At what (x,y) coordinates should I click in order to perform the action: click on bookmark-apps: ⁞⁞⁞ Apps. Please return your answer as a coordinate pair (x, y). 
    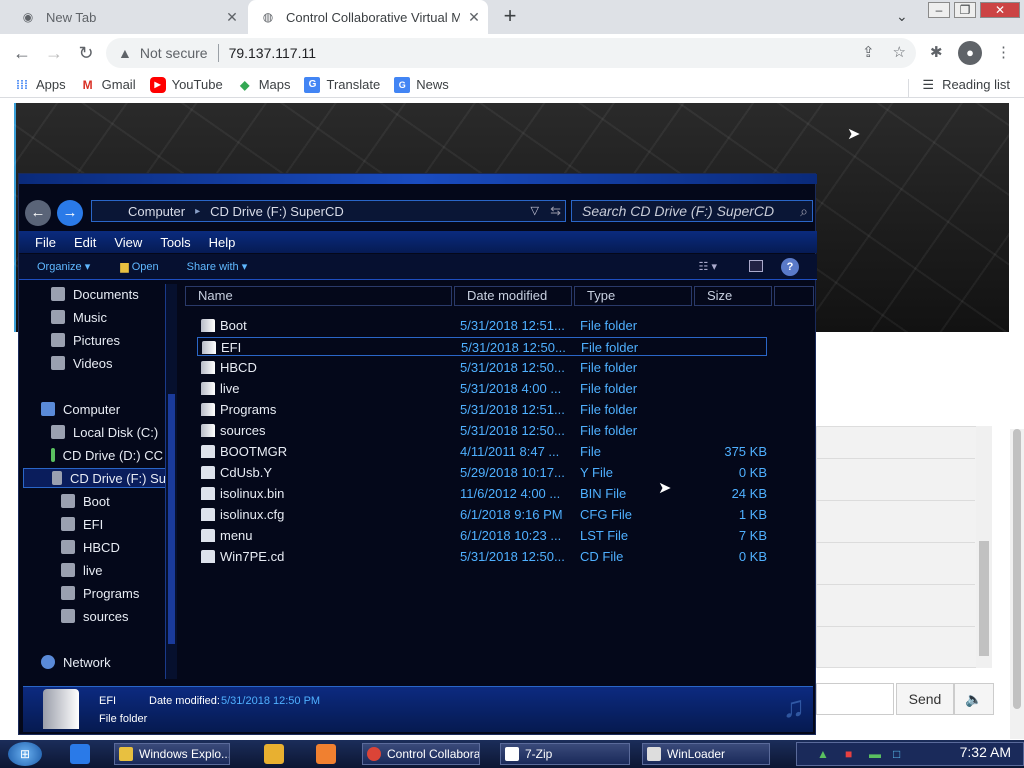
    Looking at the image, I should click on (40, 85).